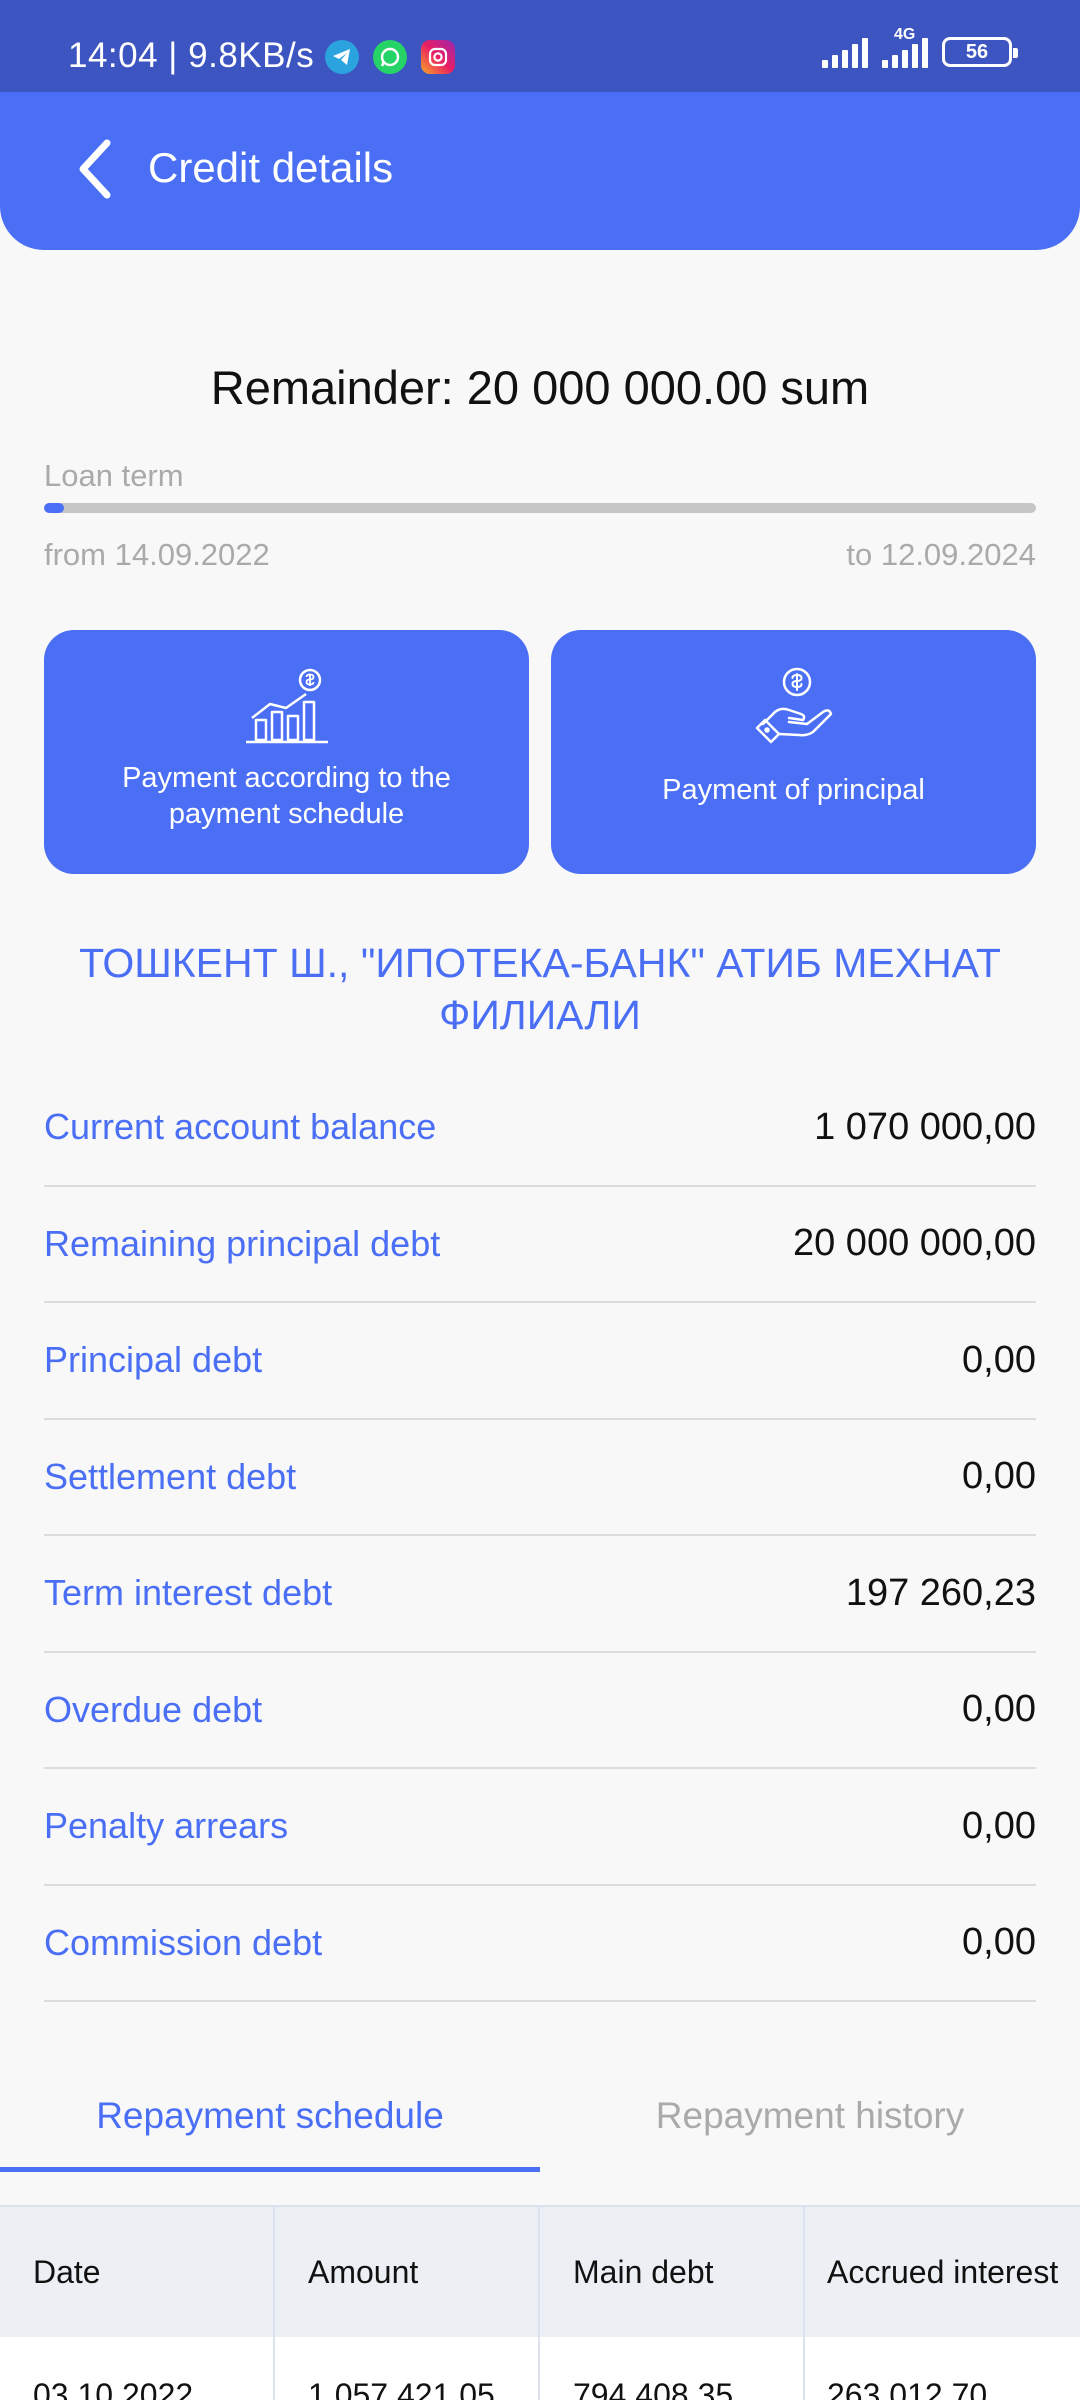 The width and height of the screenshot is (1080, 2400). I want to click on principal-payment-button: Payment of principal, so click(793, 752).